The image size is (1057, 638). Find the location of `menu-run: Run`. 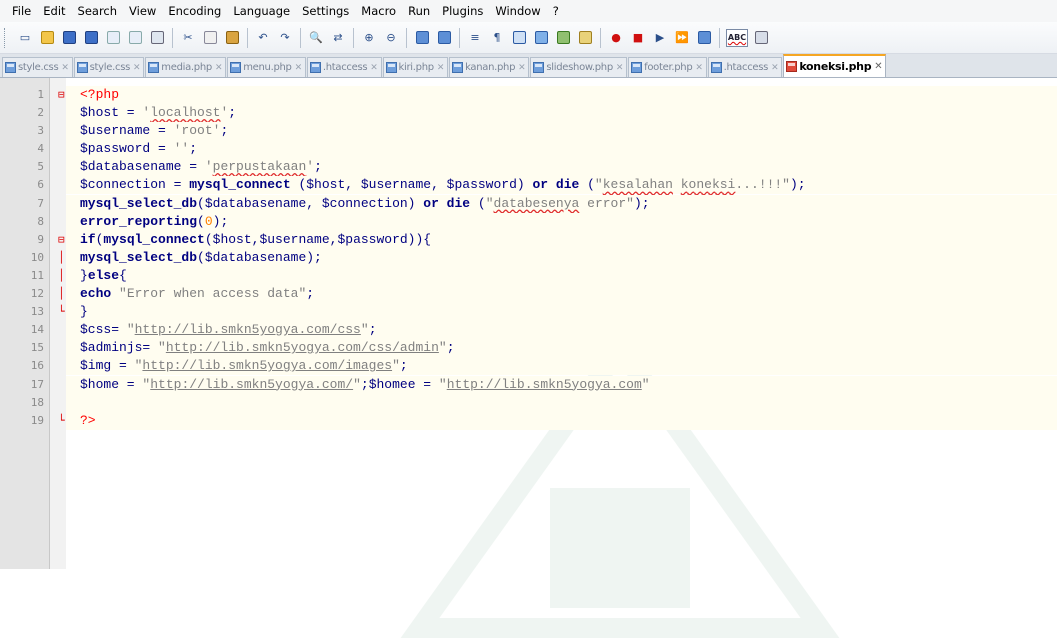

menu-run: Run is located at coordinates (419, 11).